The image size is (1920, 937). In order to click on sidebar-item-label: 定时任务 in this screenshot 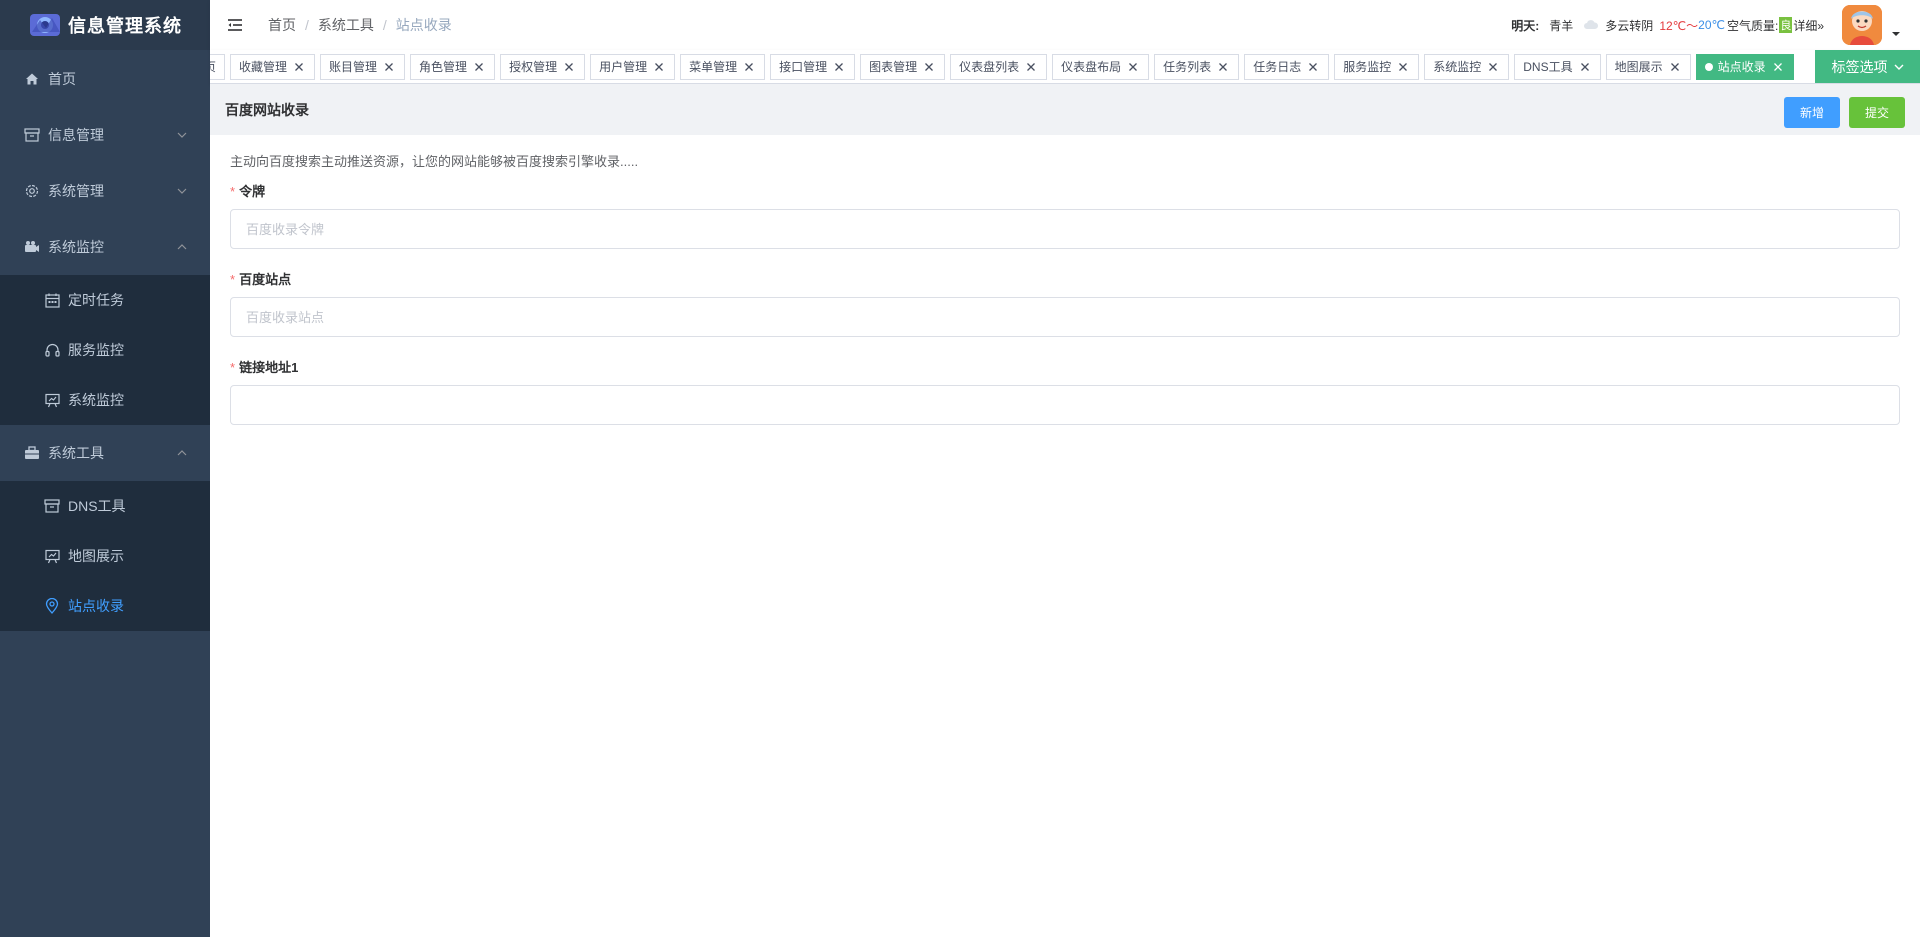, I will do `click(96, 300)`.